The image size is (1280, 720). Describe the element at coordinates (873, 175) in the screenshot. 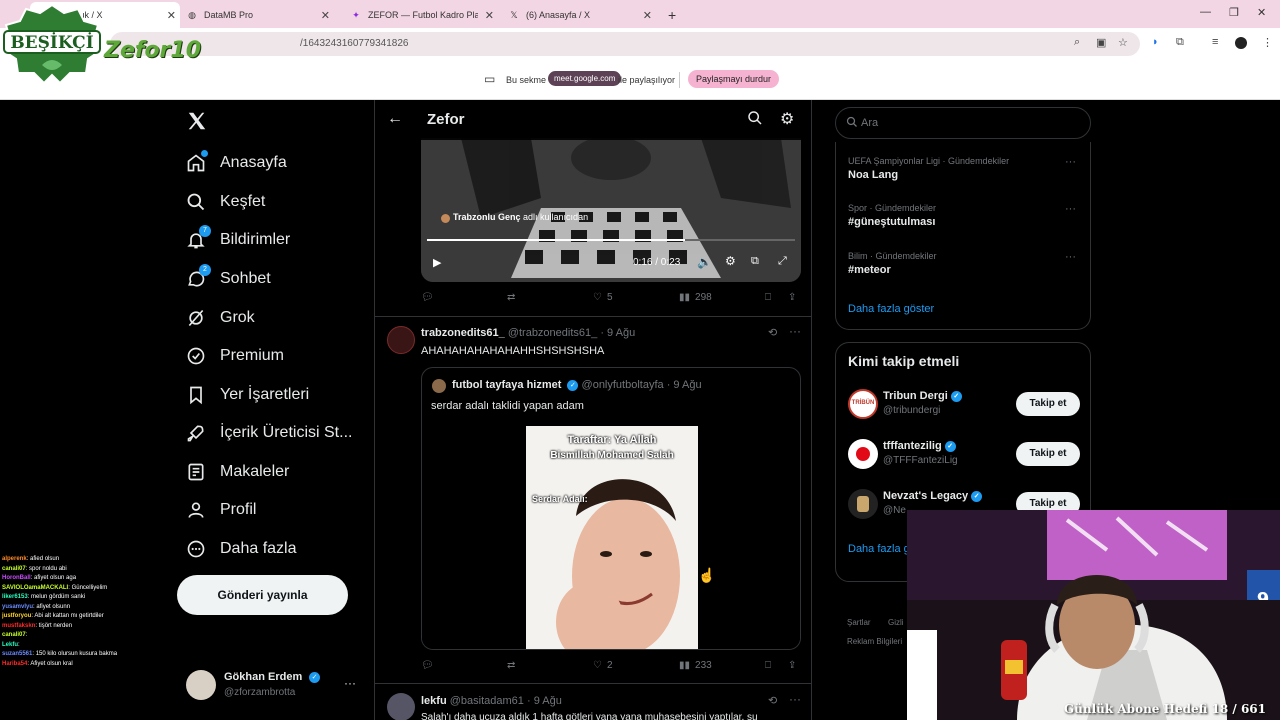

I see `trend-name: Noa Lang` at that location.